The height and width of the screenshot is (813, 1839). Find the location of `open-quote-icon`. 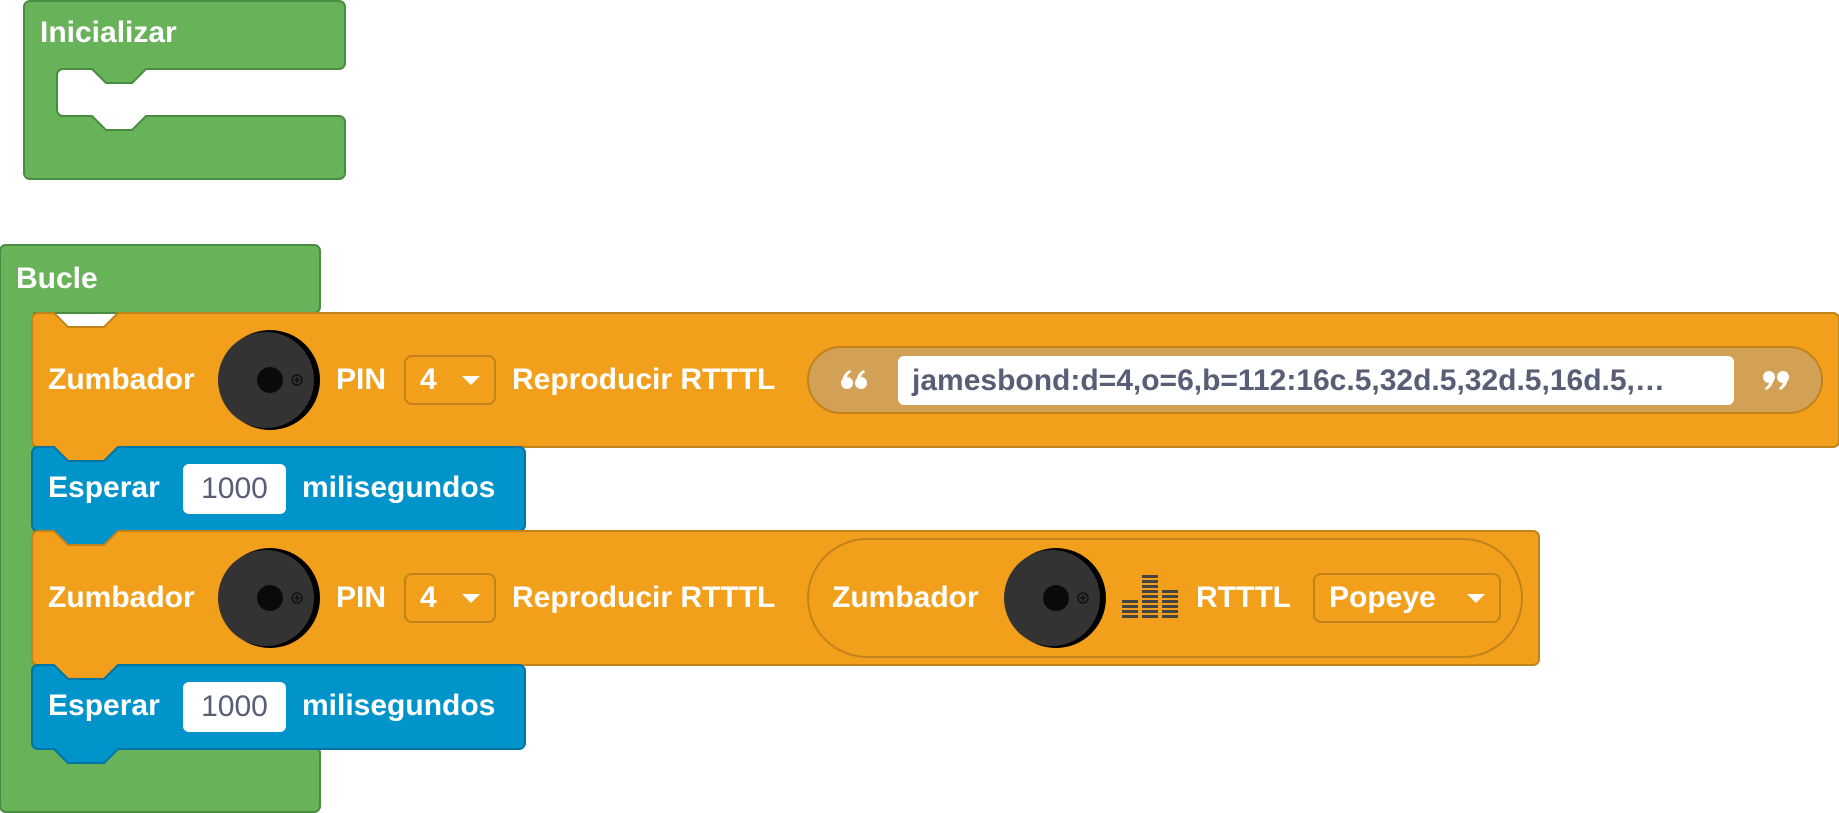

open-quote-icon is located at coordinates (854, 379).